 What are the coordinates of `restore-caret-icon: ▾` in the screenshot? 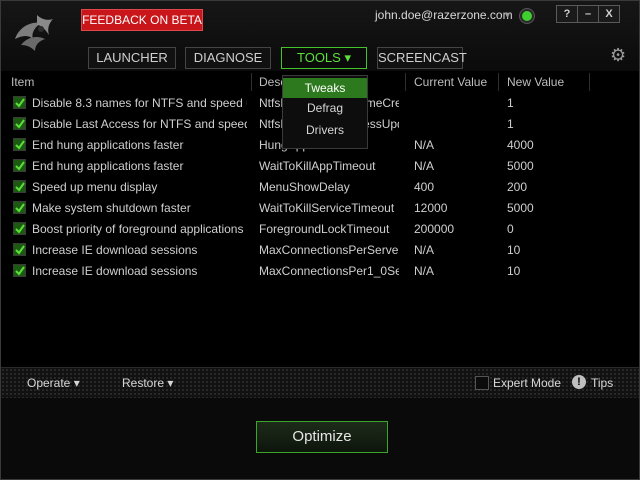 It's located at (170, 383).